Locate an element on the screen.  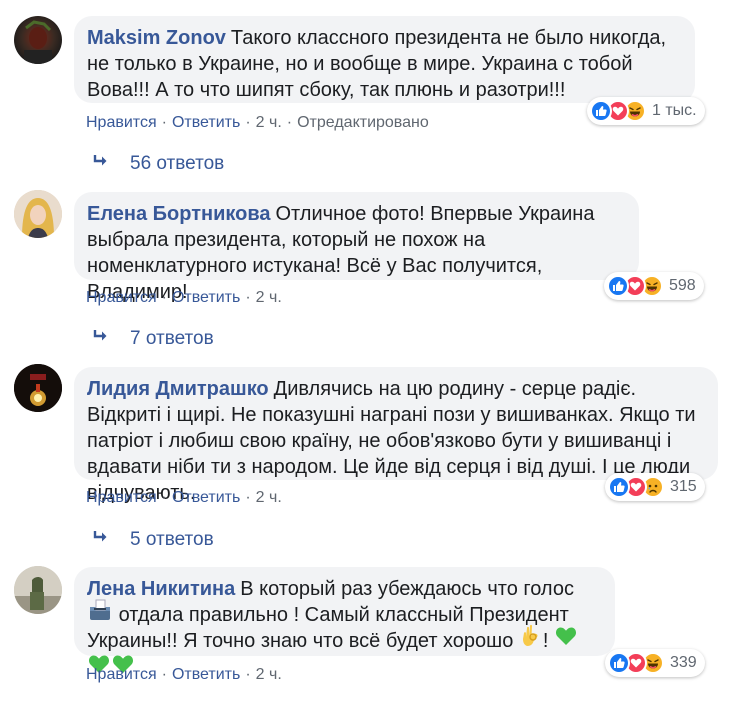
view-replies-link: 56 ответов is located at coordinates (158, 164).